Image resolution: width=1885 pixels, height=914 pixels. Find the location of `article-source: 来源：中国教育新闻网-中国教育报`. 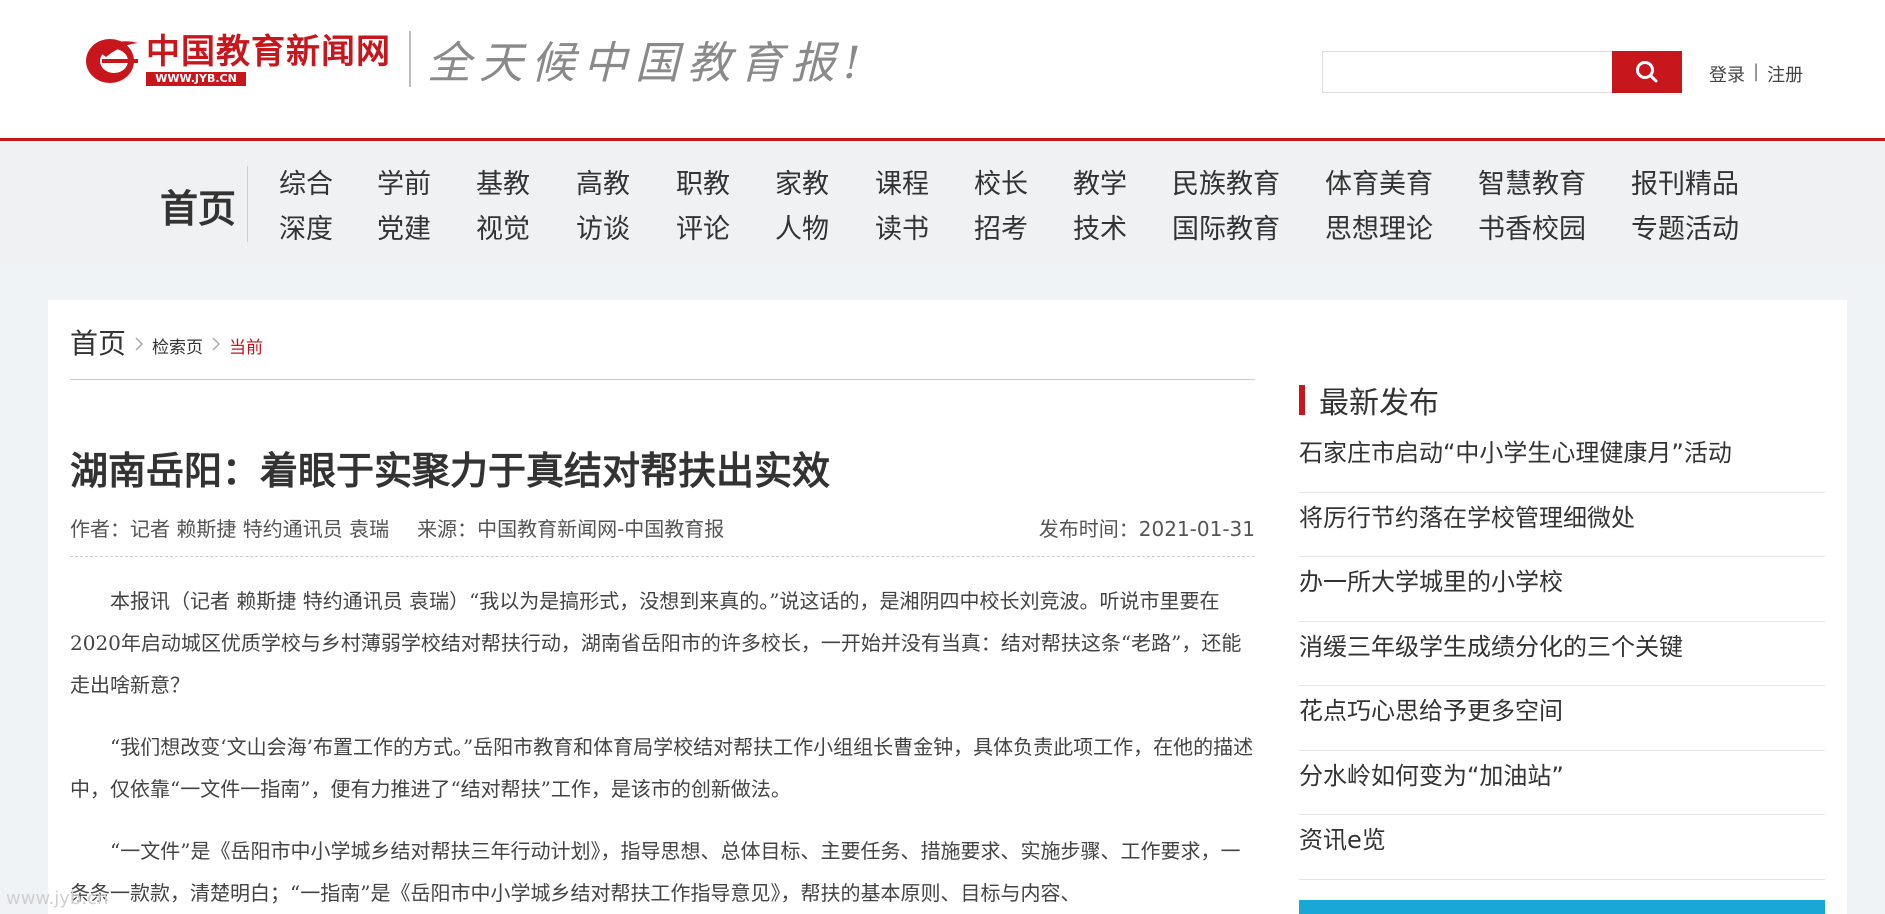

article-source: 来源：中国教育新闻网-中国教育报 is located at coordinates (571, 529).